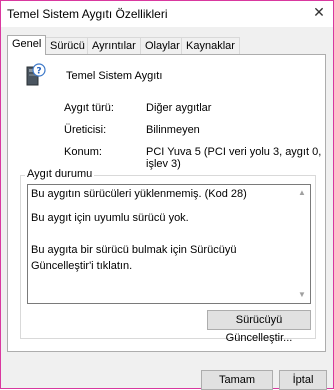 The image size is (334, 390). I want to click on device-type-label: Aygıt türü:, so click(89, 108).